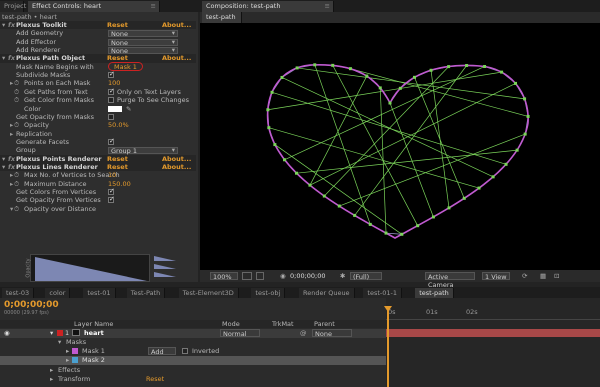 The height and width of the screenshot is (387, 600). Describe the element at coordinates (162, 351) in the screenshot. I see `mask-mode-dropdown: Add` at that location.